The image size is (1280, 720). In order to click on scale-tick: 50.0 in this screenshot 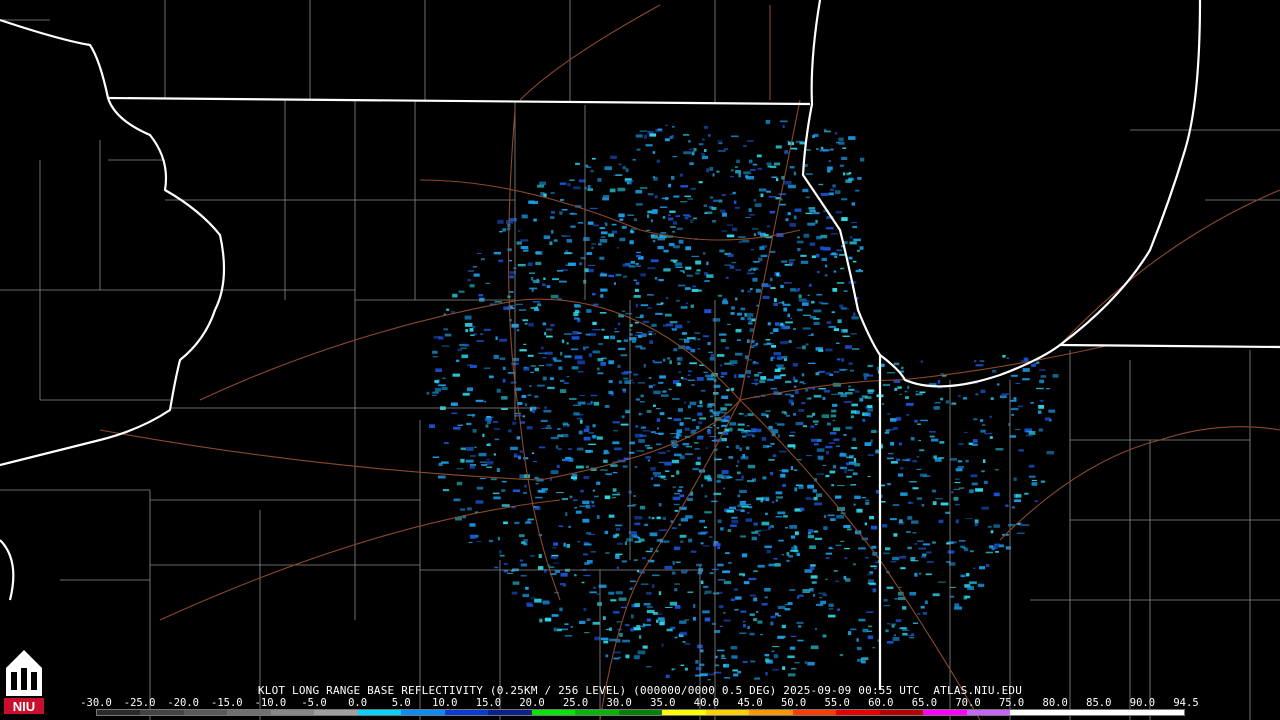, I will do `click(793, 703)`.